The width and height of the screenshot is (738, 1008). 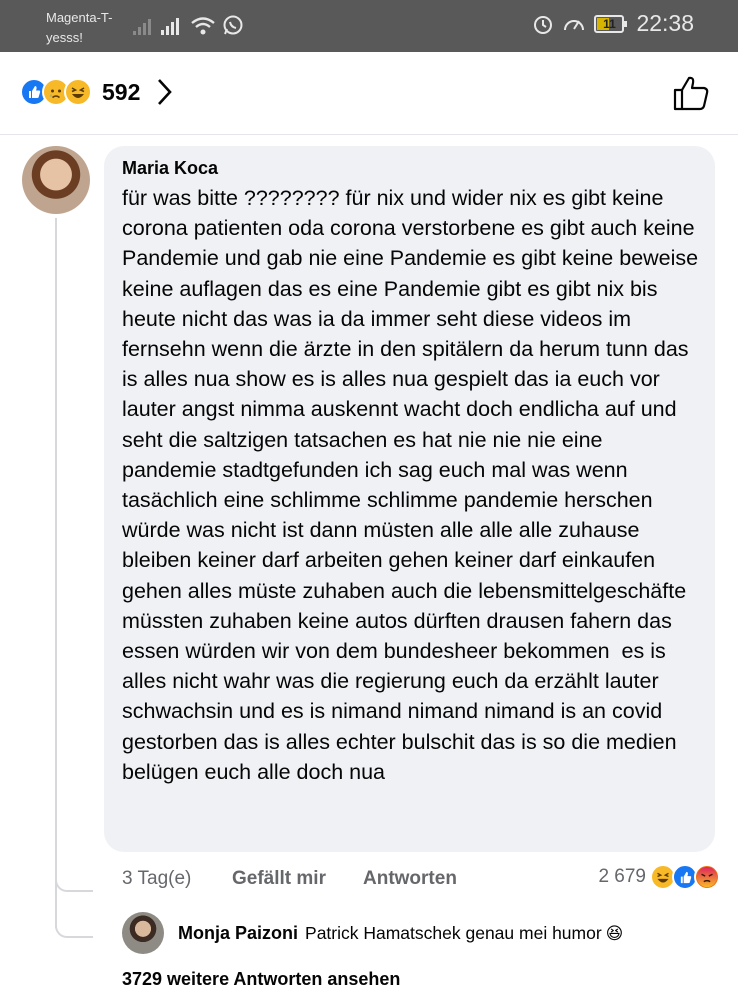 What do you see at coordinates (543, 24) in the screenshot?
I see `alarm-icon` at bounding box center [543, 24].